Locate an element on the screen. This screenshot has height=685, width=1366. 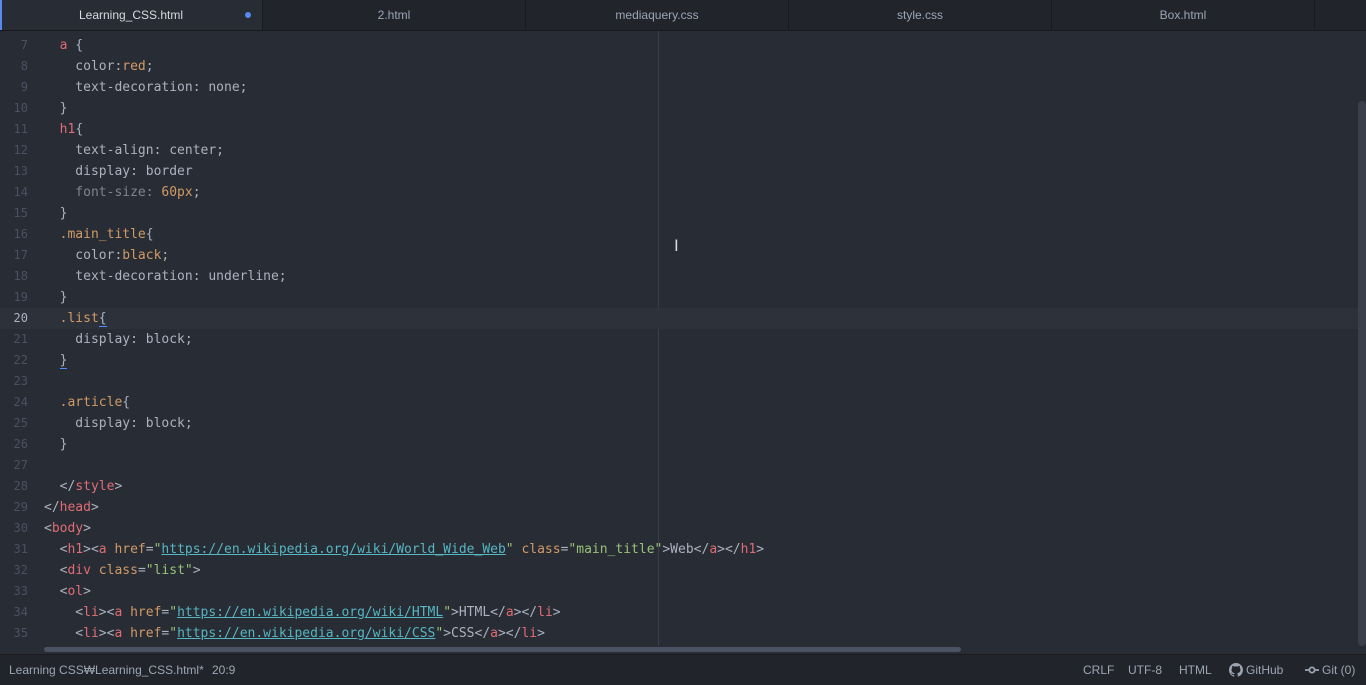
code-line: 27 is located at coordinates (683, 465).